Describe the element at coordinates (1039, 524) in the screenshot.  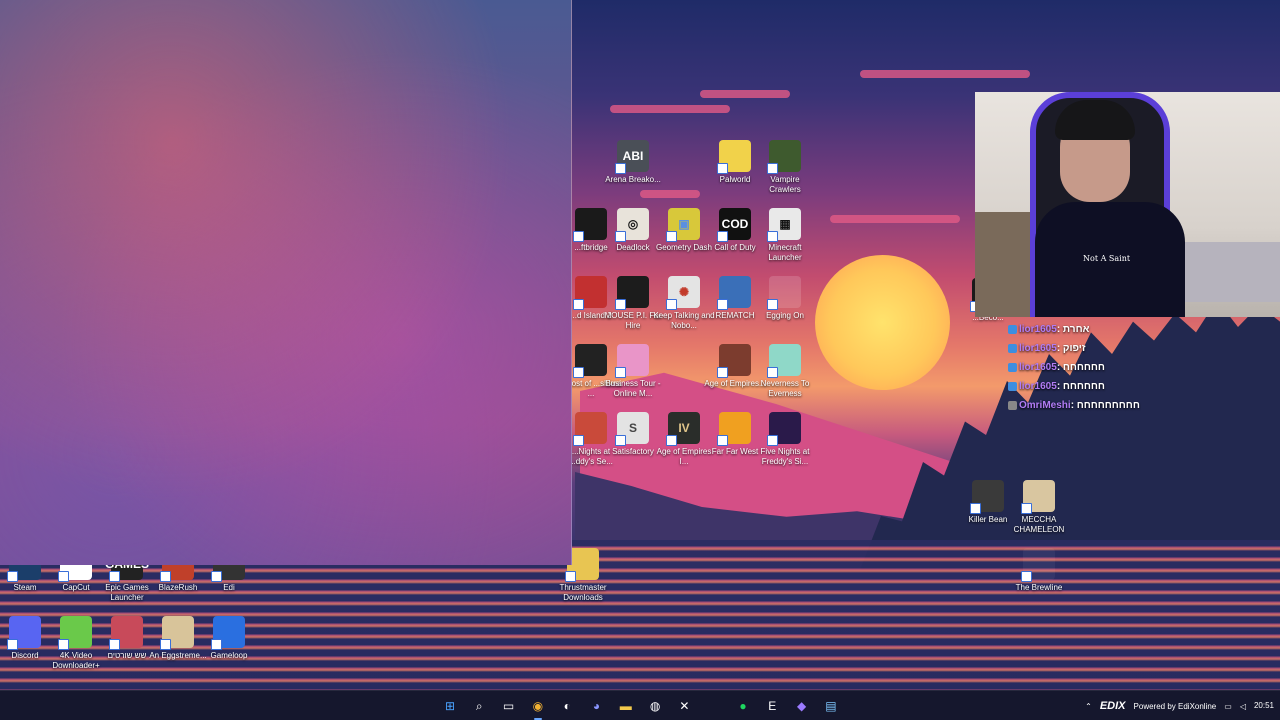
I see `desktop-icon-label: MECCHA CHAMELEON` at that location.